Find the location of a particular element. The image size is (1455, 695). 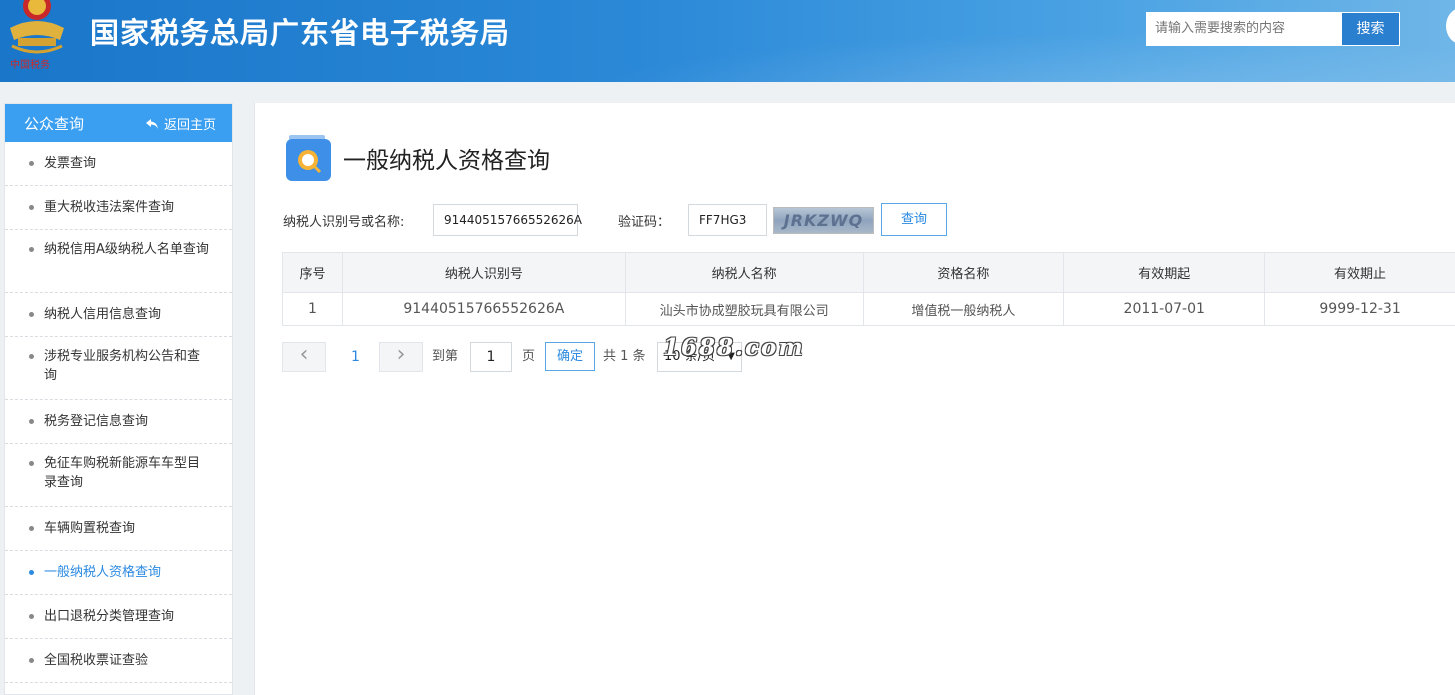

sidebar-item-label: 纳税信用A级纳税人名单查询 is located at coordinates (126, 249).